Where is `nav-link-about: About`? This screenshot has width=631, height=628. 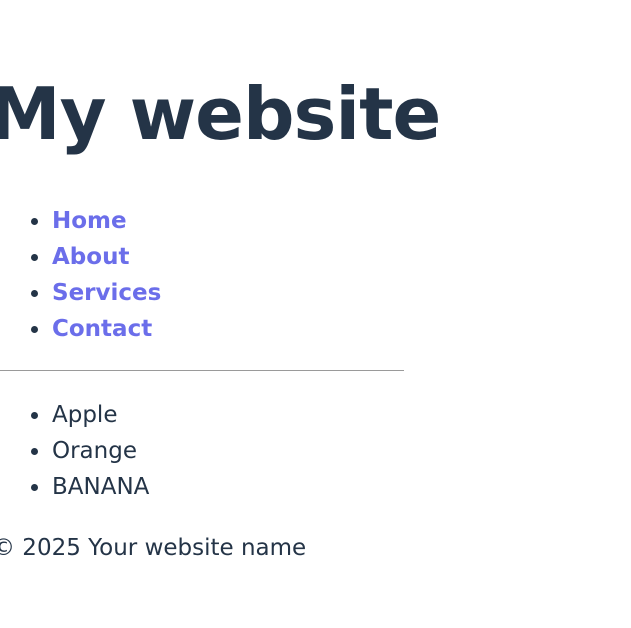
nav-link-about: About is located at coordinates (90, 257).